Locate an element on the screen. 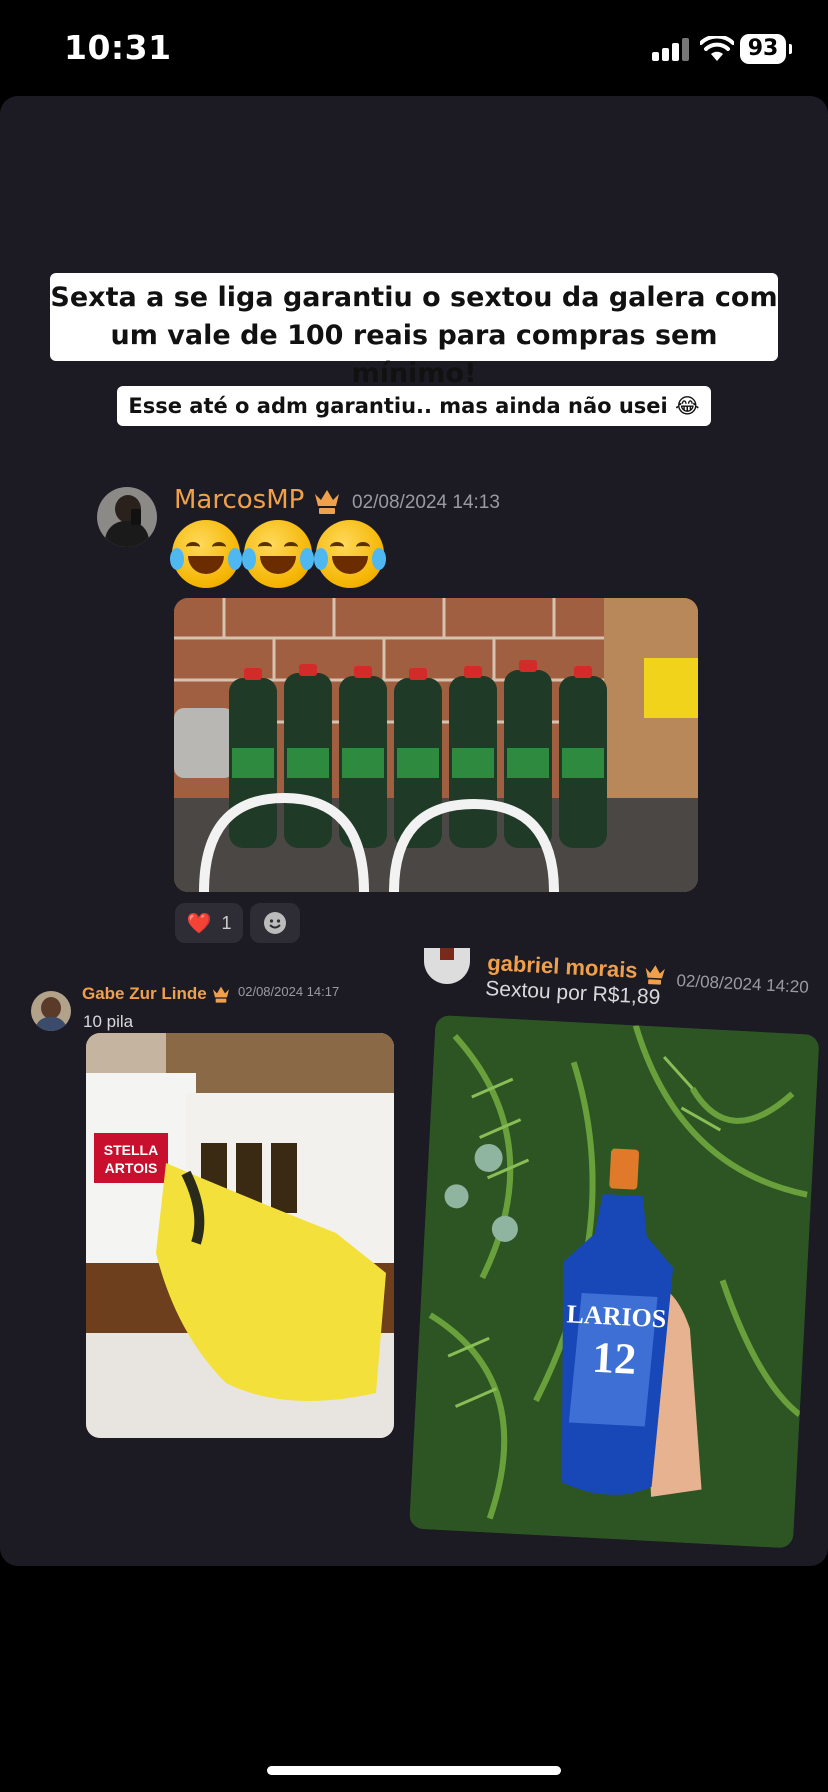 This screenshot has height=1792, width=828. home-indicator is located at coordinates (414, 1770).